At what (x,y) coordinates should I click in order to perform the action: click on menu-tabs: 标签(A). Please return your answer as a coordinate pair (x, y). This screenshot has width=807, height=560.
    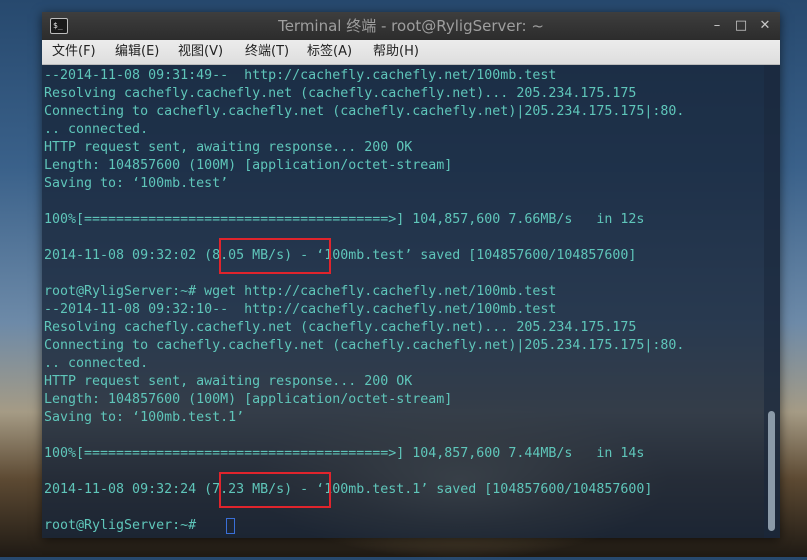
    Looking at the image, I should click on (329, 52).